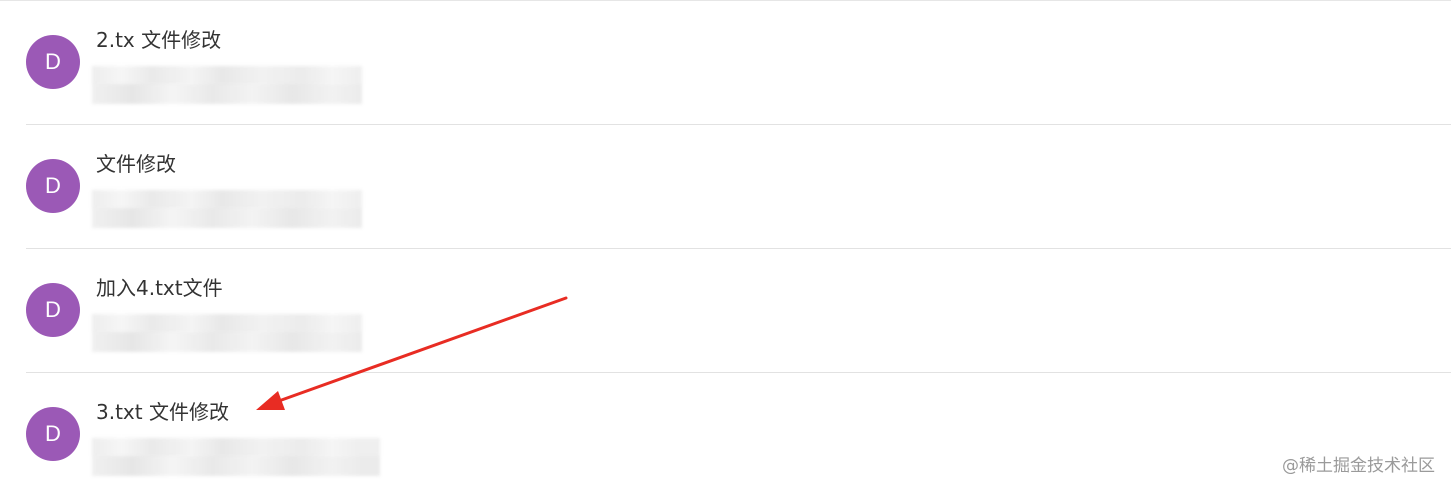 The image size is (1451, 496). Describe the element at coordinates (136, 164) in the screenshot. I see `commit-message: 文件修改` at that location.